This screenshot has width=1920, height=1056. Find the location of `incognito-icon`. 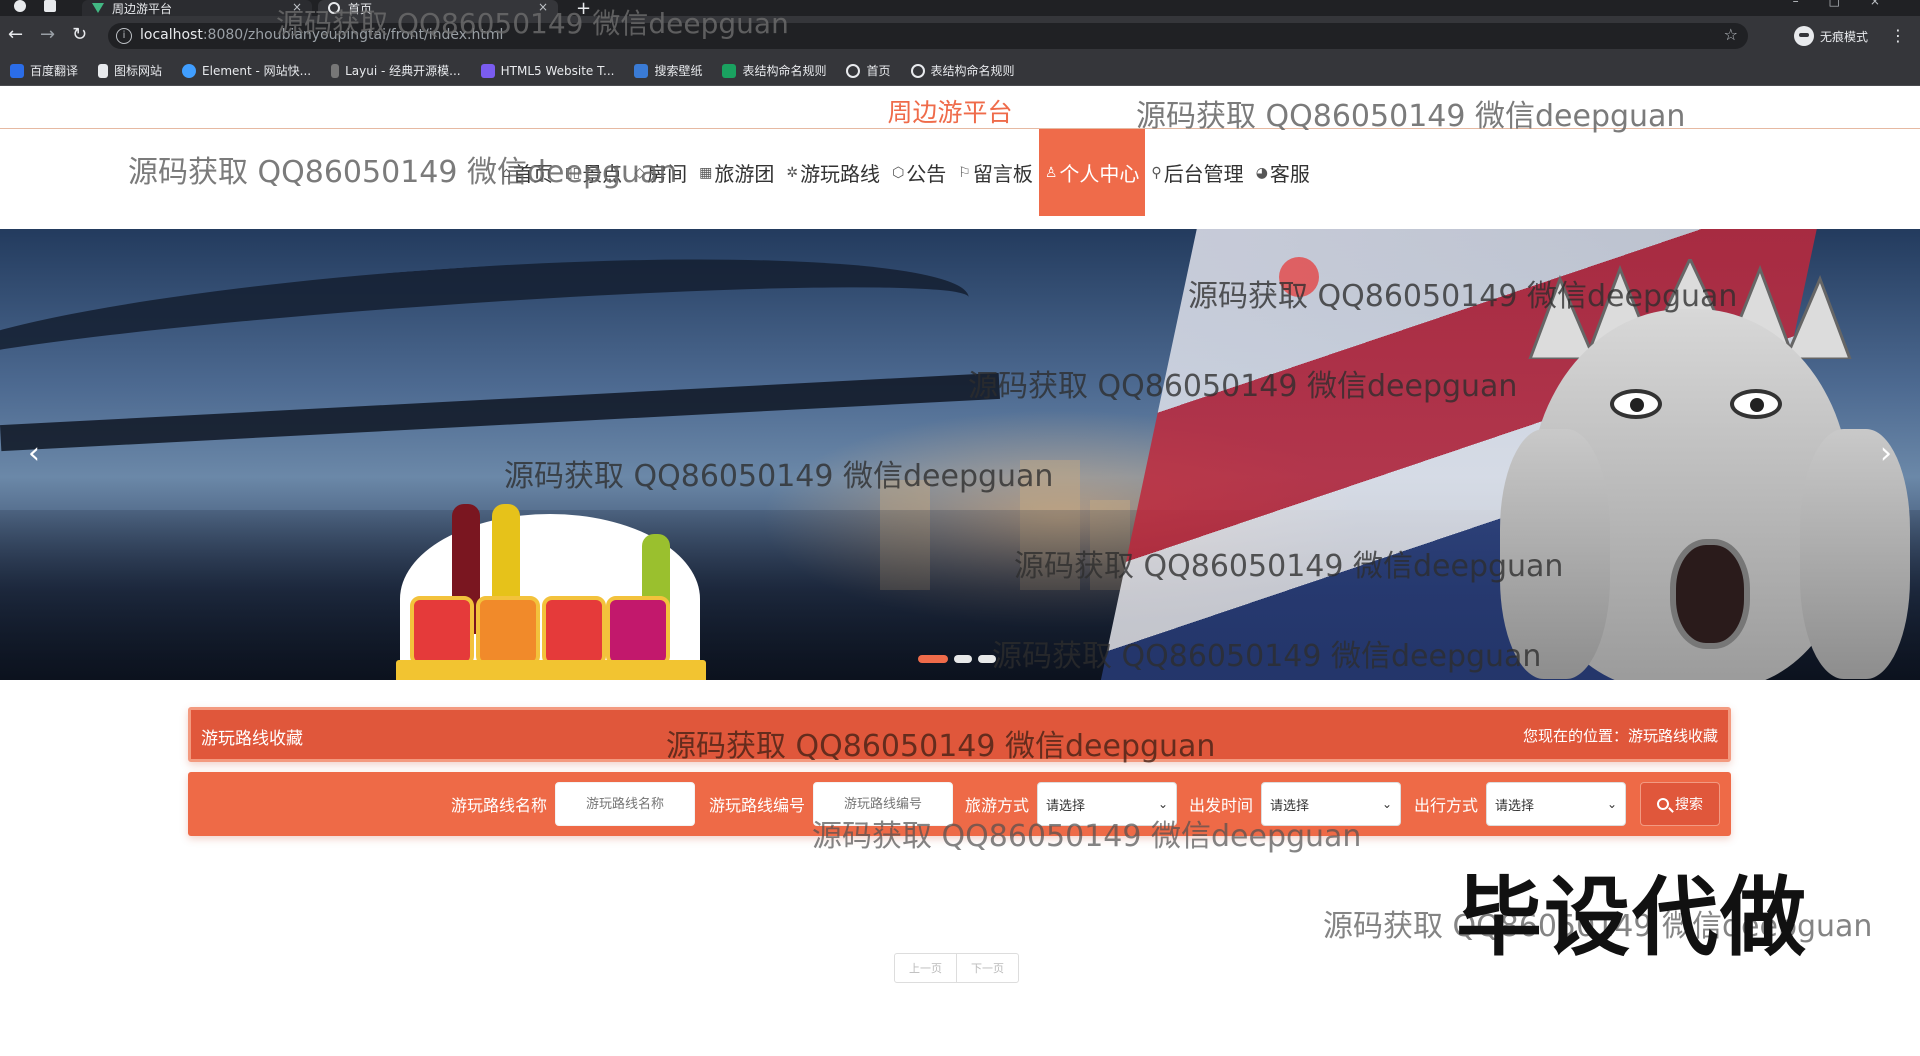

incognito-icon is located at coordinates (1804, 36).